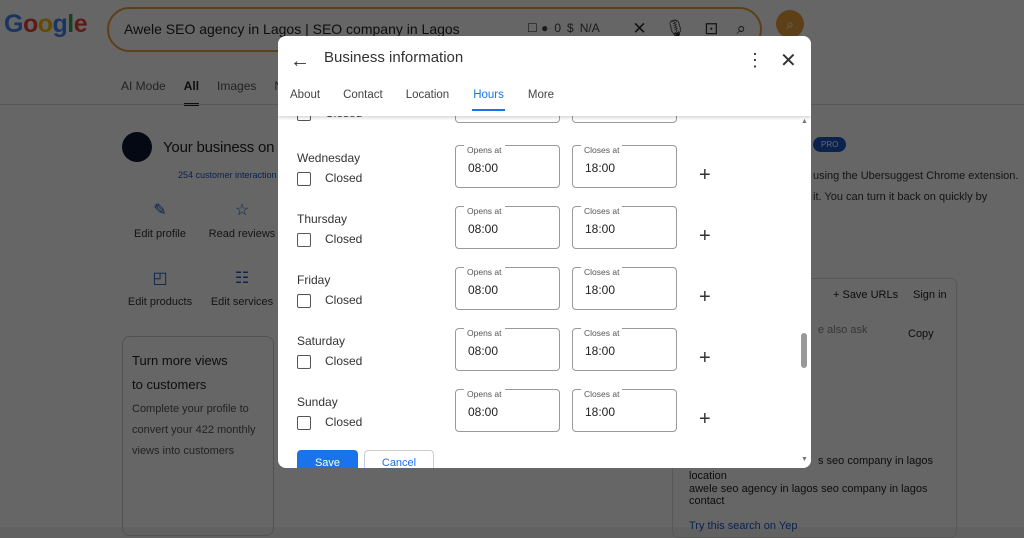  I want to click on tab-ai-mode: AI Mode, so click(143, 92).